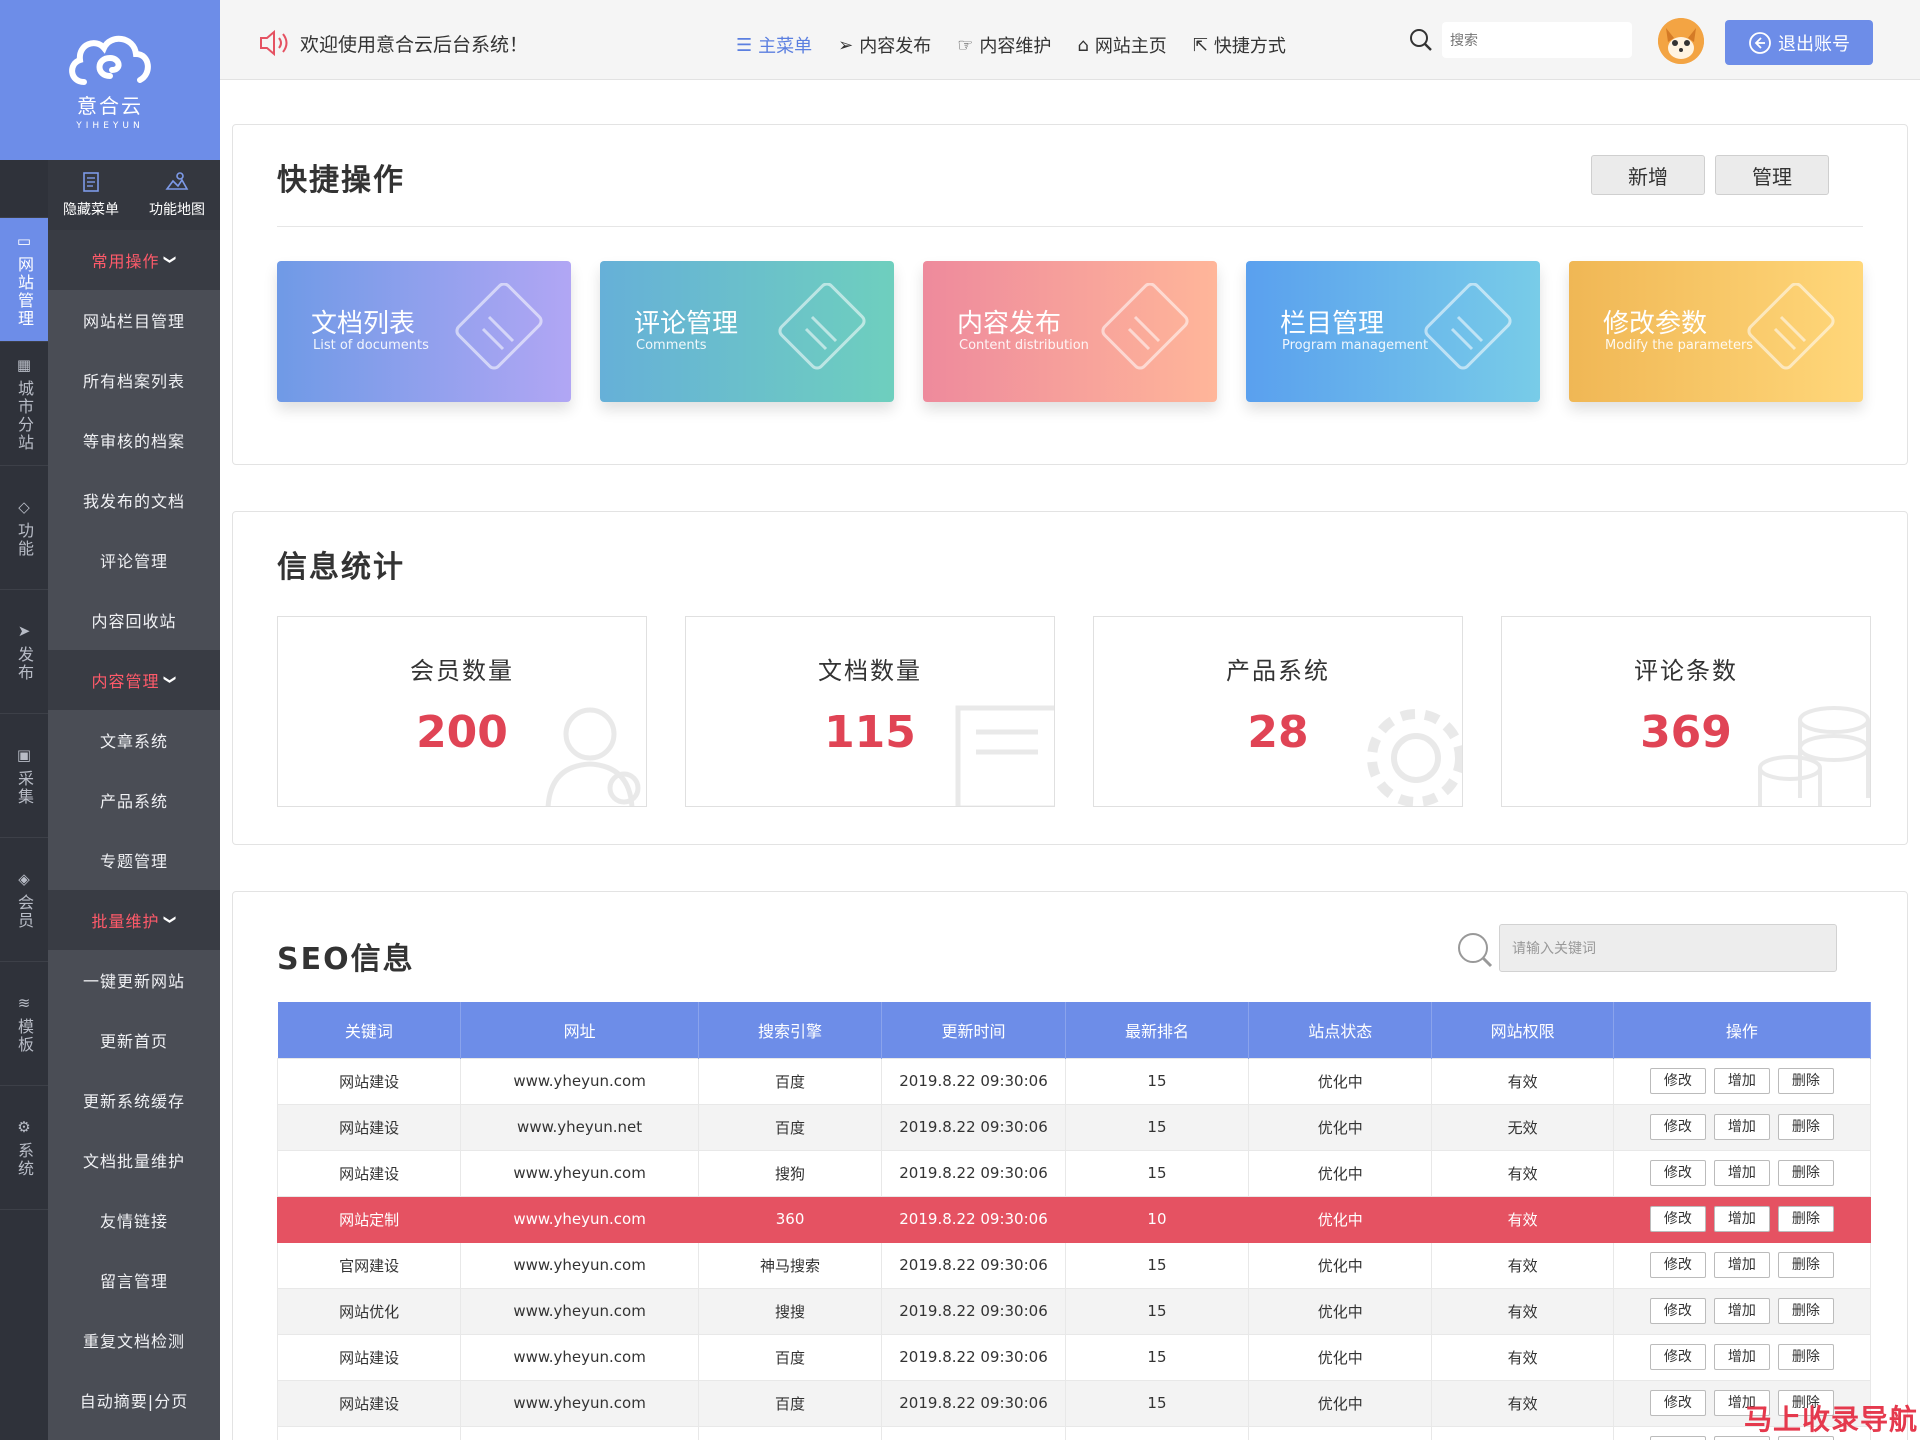  Describe the element at coordinates (134, 740) in the screenshot. I see `sidebar-item: 文章系统` at that location.